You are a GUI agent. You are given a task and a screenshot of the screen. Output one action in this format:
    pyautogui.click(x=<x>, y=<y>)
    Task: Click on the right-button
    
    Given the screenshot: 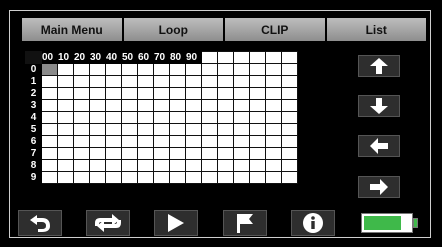 What is the action you would take?
    pyautogui.click(x=379, y=187)
    